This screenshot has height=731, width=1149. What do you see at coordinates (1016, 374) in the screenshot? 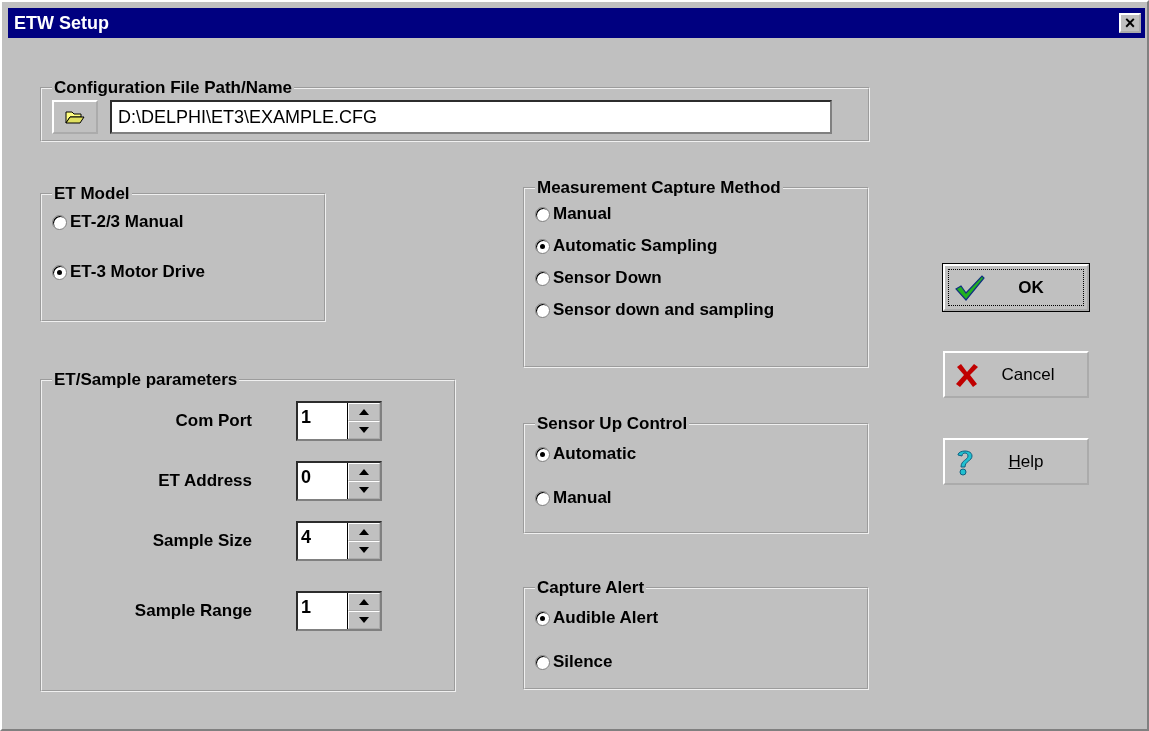
I see `dialog-button: Cancel` at bounding box center [1016, 374].